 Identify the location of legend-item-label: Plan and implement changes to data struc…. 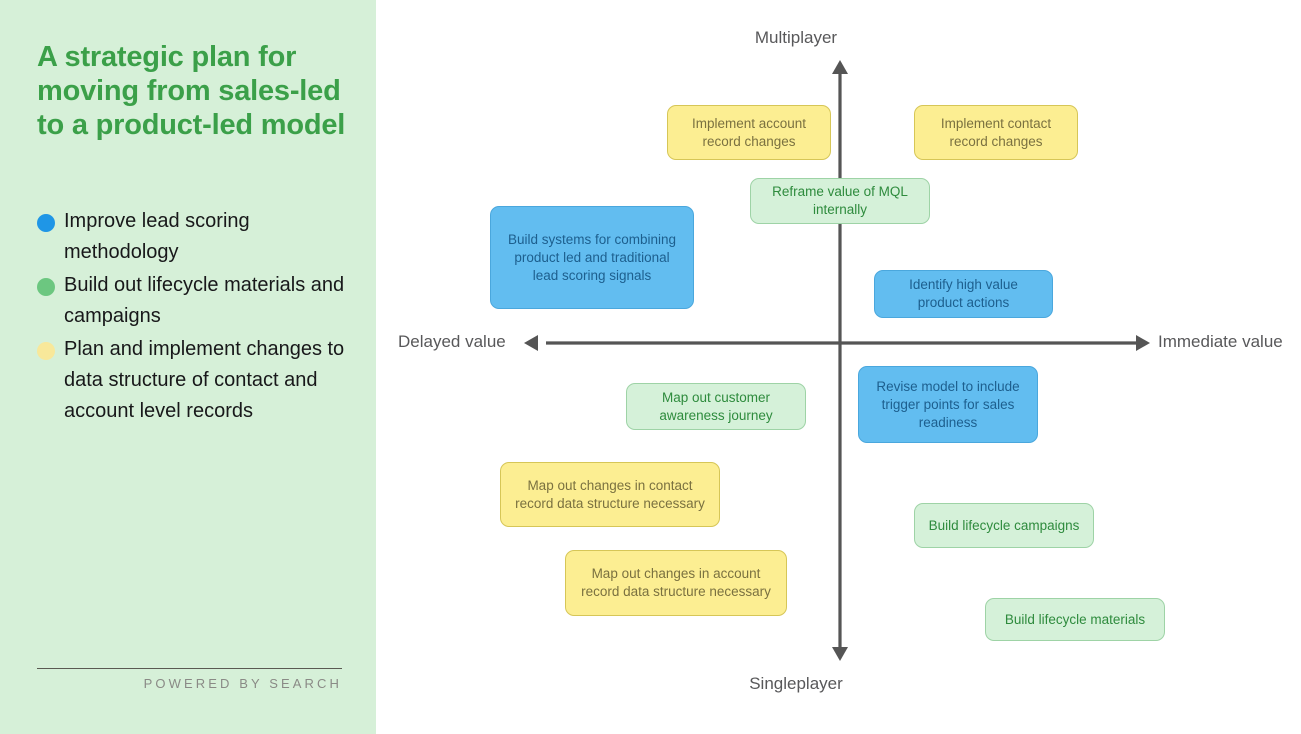
(204, 380).